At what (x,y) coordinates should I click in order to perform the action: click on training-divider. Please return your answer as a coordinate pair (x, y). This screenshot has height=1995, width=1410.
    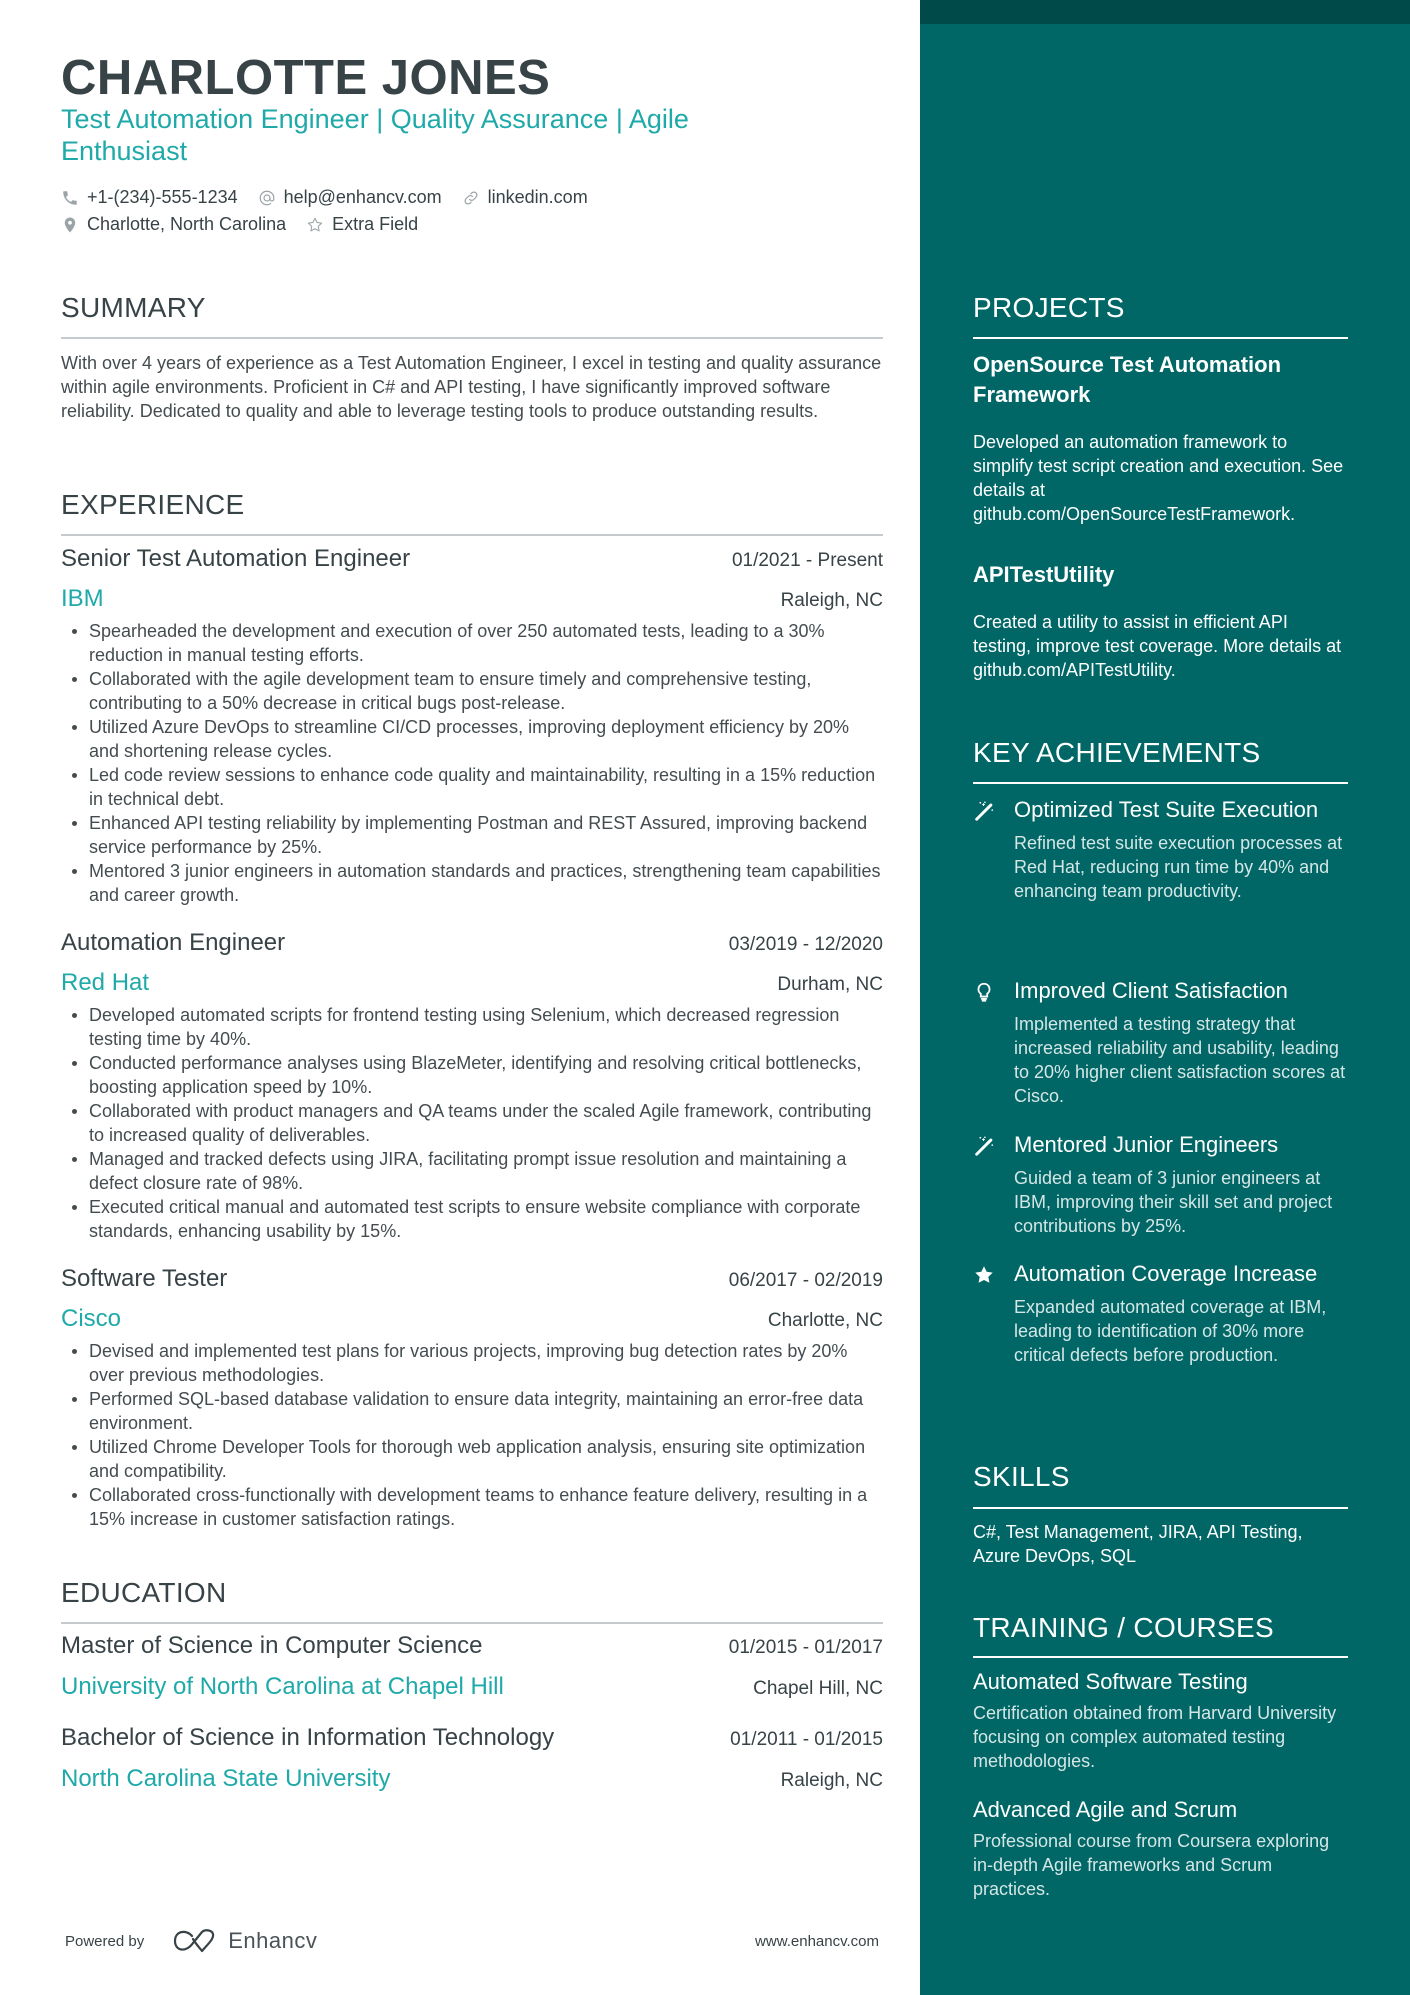
    Looking at the image, I should click on (1160, 1657).